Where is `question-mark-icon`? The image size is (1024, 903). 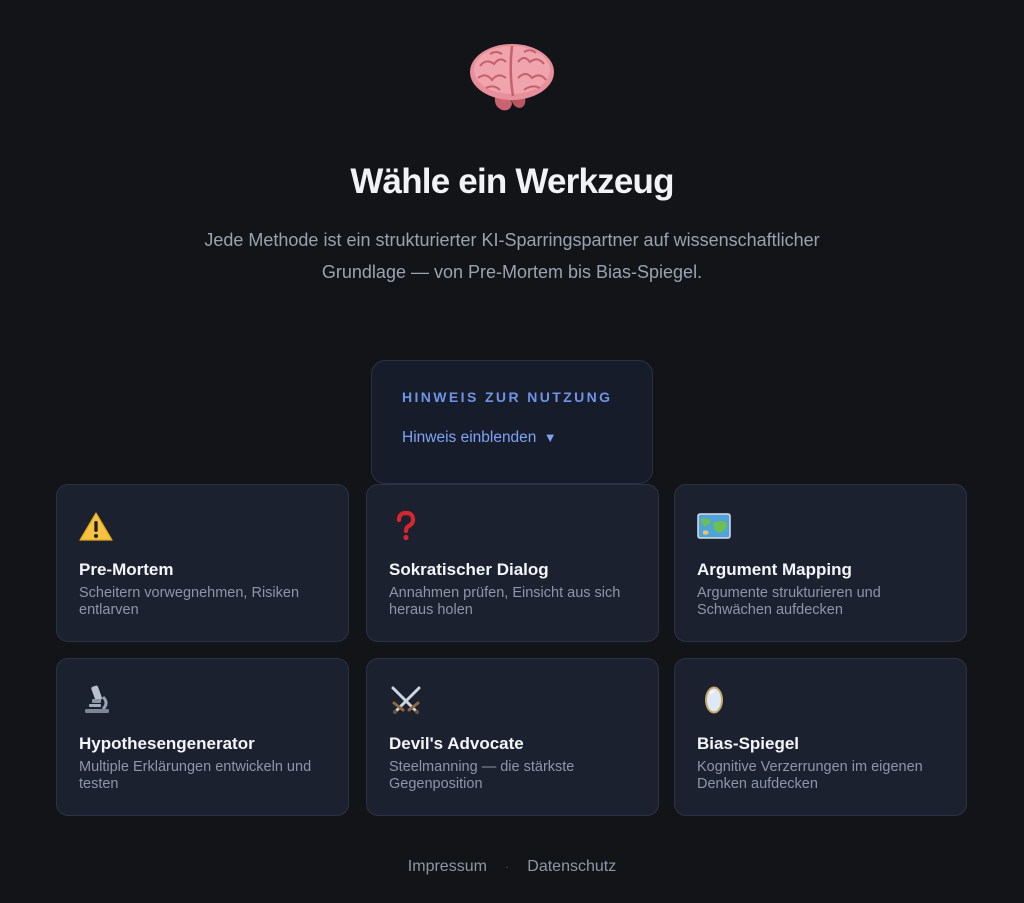
question-mark-icon is located at coordinates (406, 525).